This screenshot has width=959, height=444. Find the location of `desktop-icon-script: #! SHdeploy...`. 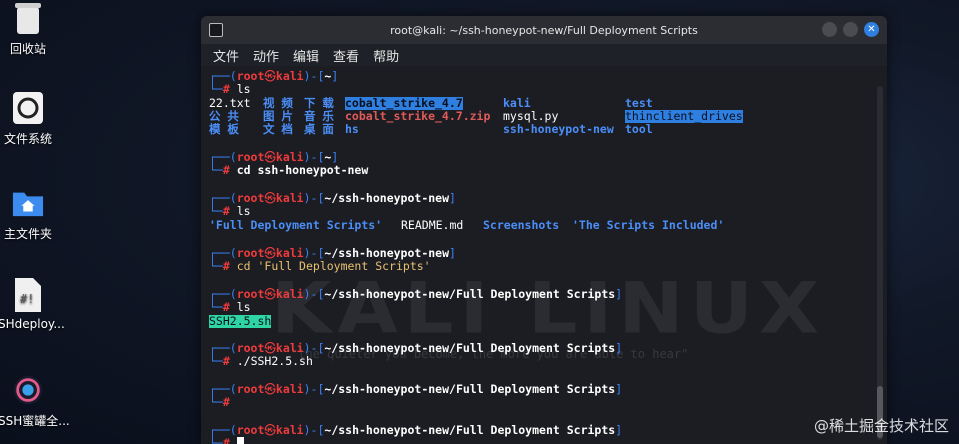

desktop-icon-script: #! SHdeploy... is located at coordinates (32, 304).